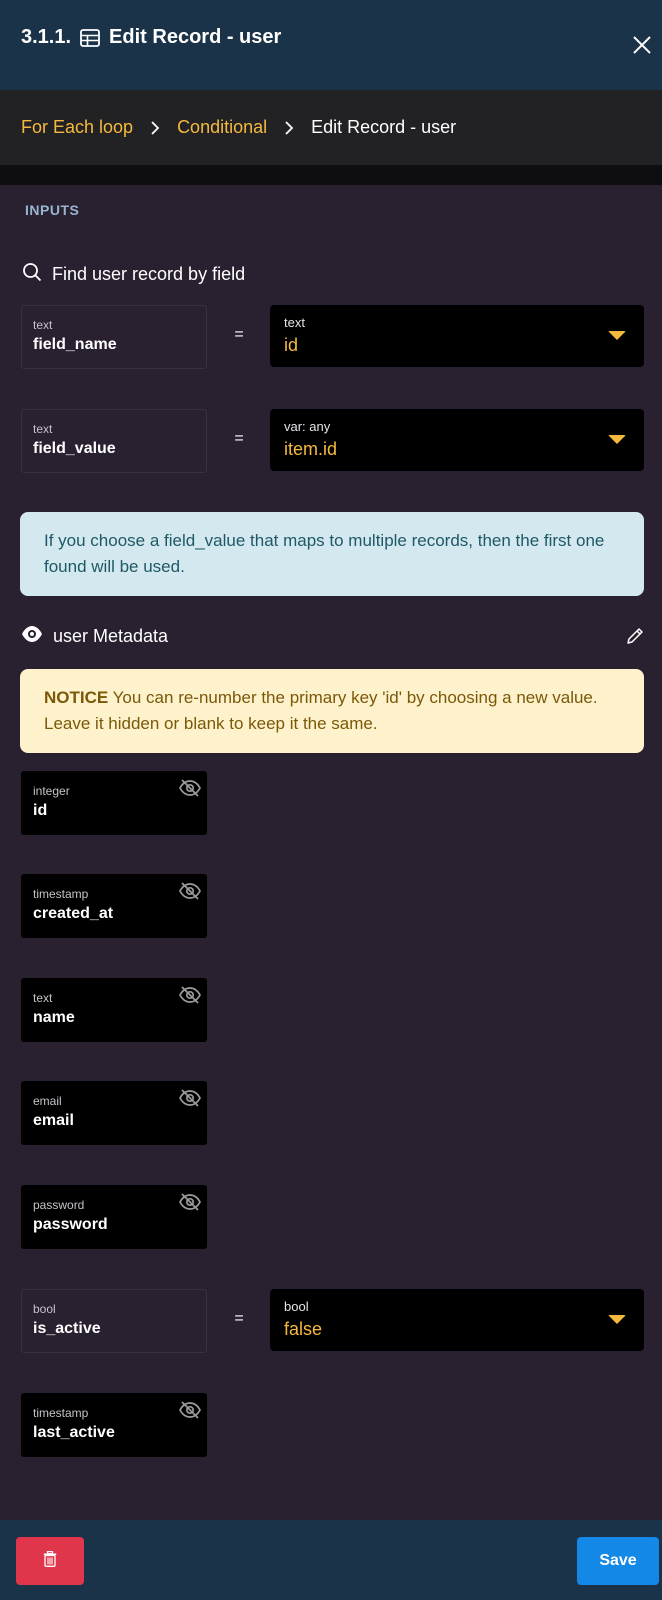  Describe the element at coordinates (54, 1017) in the screenshot. I see `field-name: name` at that location.